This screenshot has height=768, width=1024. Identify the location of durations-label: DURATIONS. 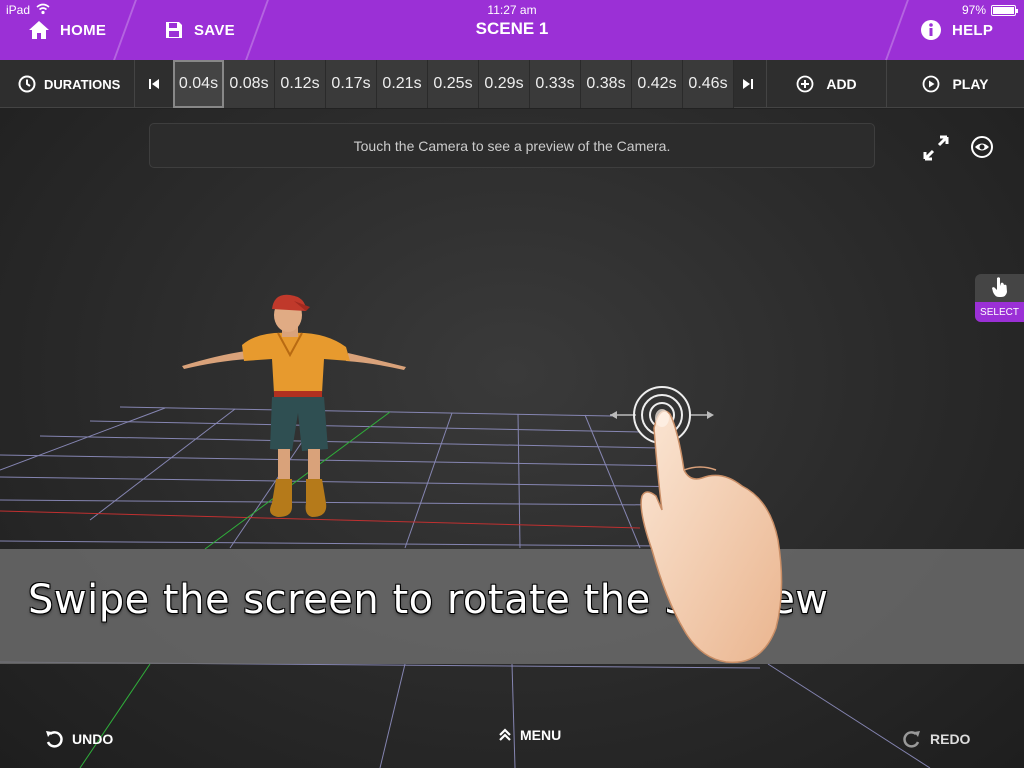
(82, 84).